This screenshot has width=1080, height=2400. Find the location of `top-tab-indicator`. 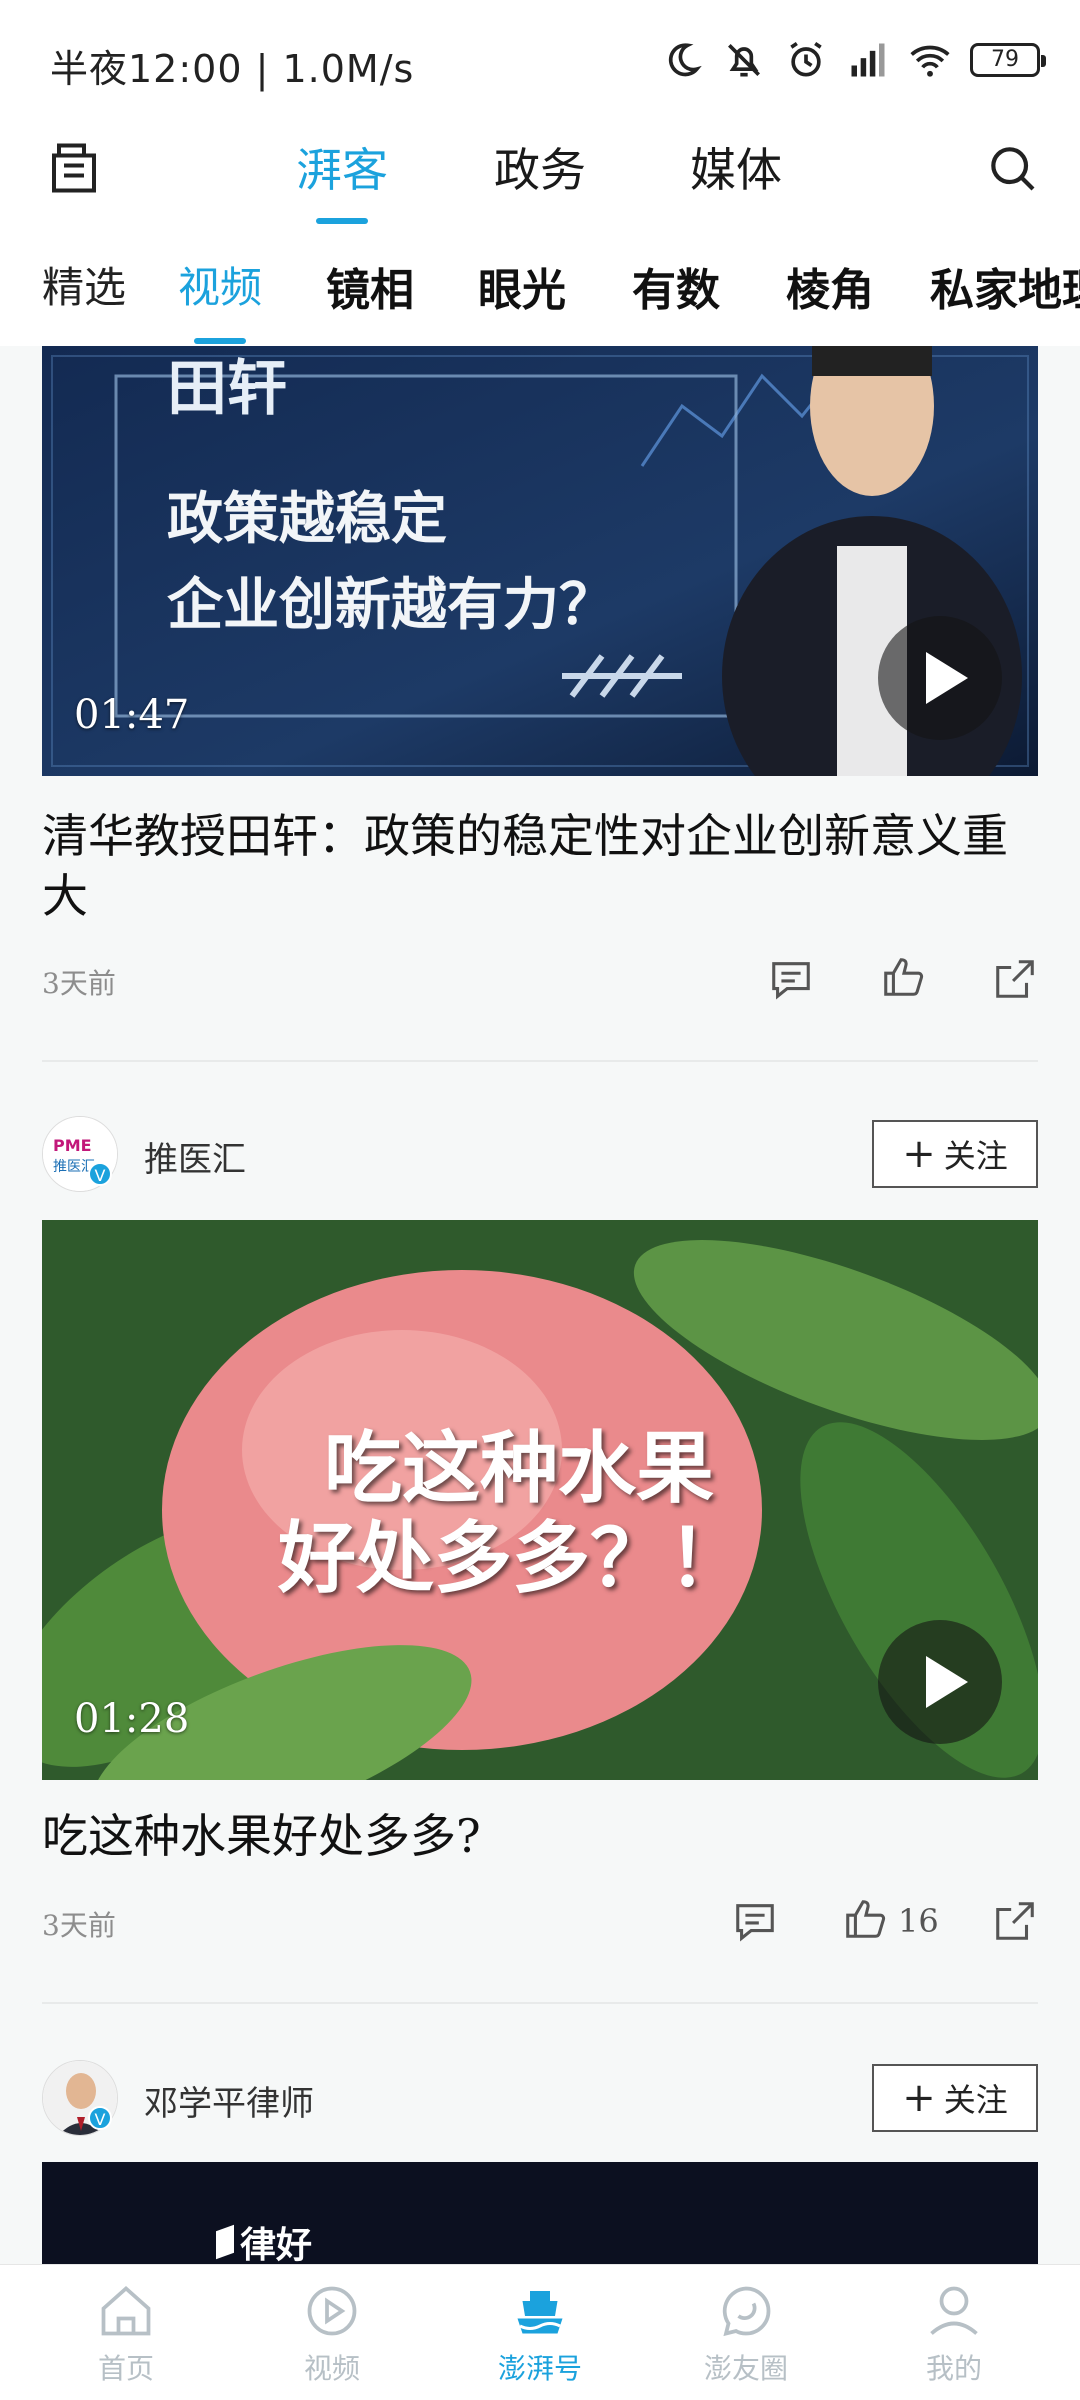

top-tab-indicator is located at coordinates (342, 221).